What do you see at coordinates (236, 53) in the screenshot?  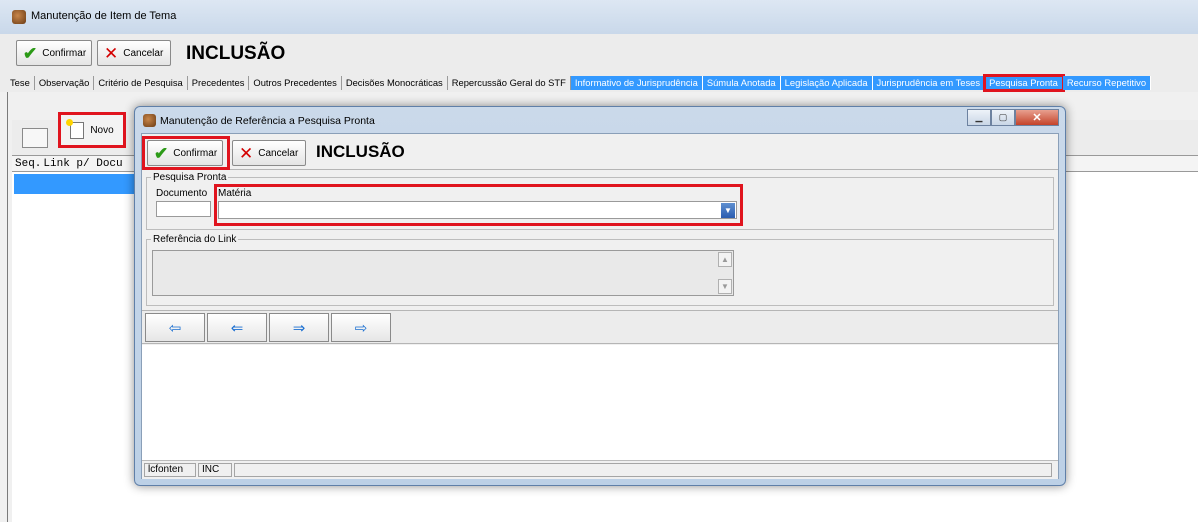 I see `main-mode-label: INCLUSÃO` at bounding box center [236, 53].